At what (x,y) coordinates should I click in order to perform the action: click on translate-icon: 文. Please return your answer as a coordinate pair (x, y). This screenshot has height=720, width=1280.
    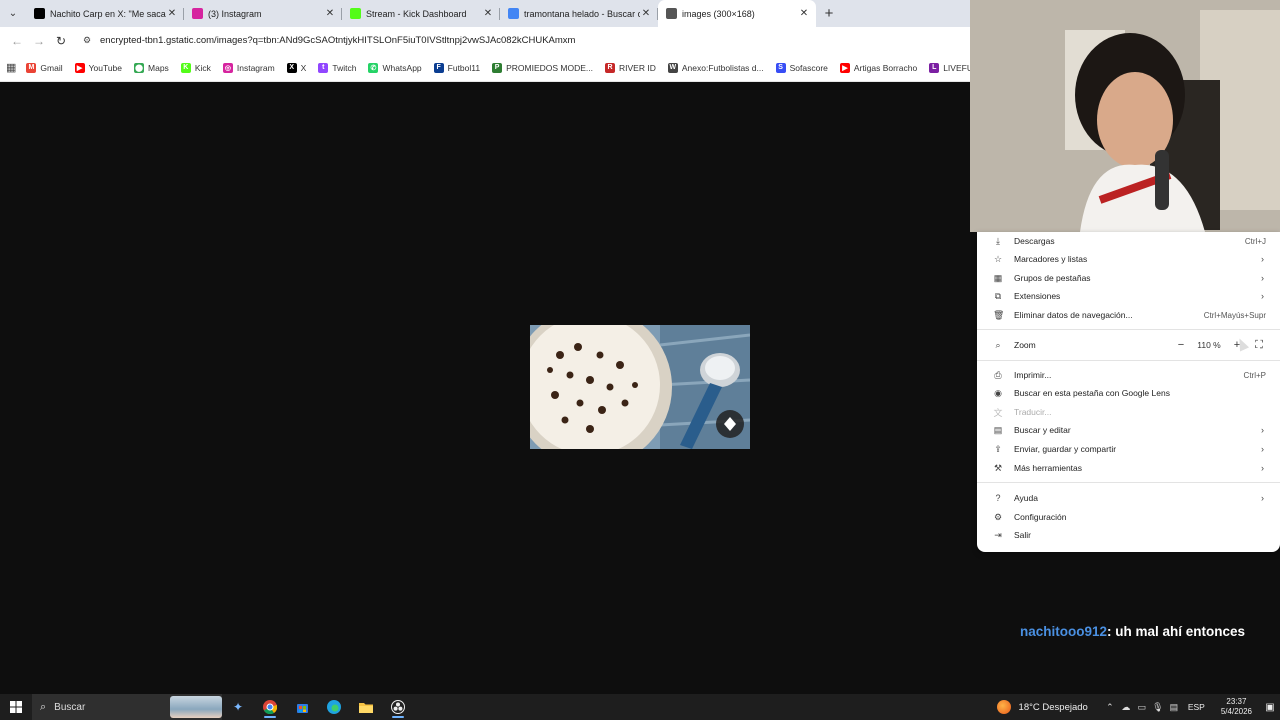
    Looking at the image, I should click on (998, 412).